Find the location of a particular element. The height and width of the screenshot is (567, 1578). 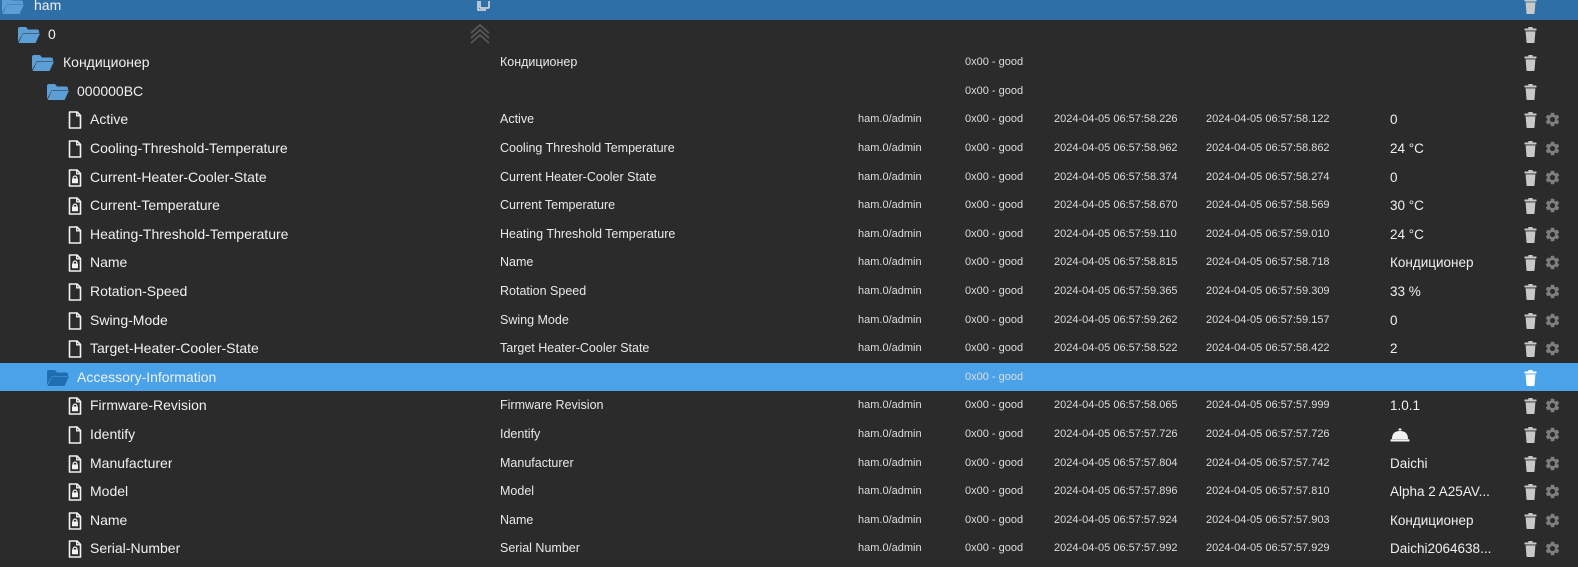

row-last-changed: 2024-04-05 06:57:58.569 is located at coordinates (1268, 205).